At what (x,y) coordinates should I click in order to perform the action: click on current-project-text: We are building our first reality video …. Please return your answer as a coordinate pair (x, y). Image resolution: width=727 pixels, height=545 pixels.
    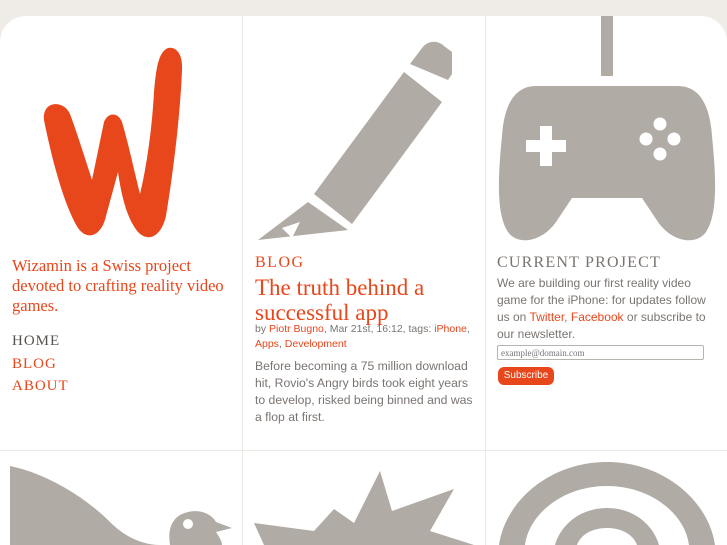
    Looking at the image, I should click on (608, 309).